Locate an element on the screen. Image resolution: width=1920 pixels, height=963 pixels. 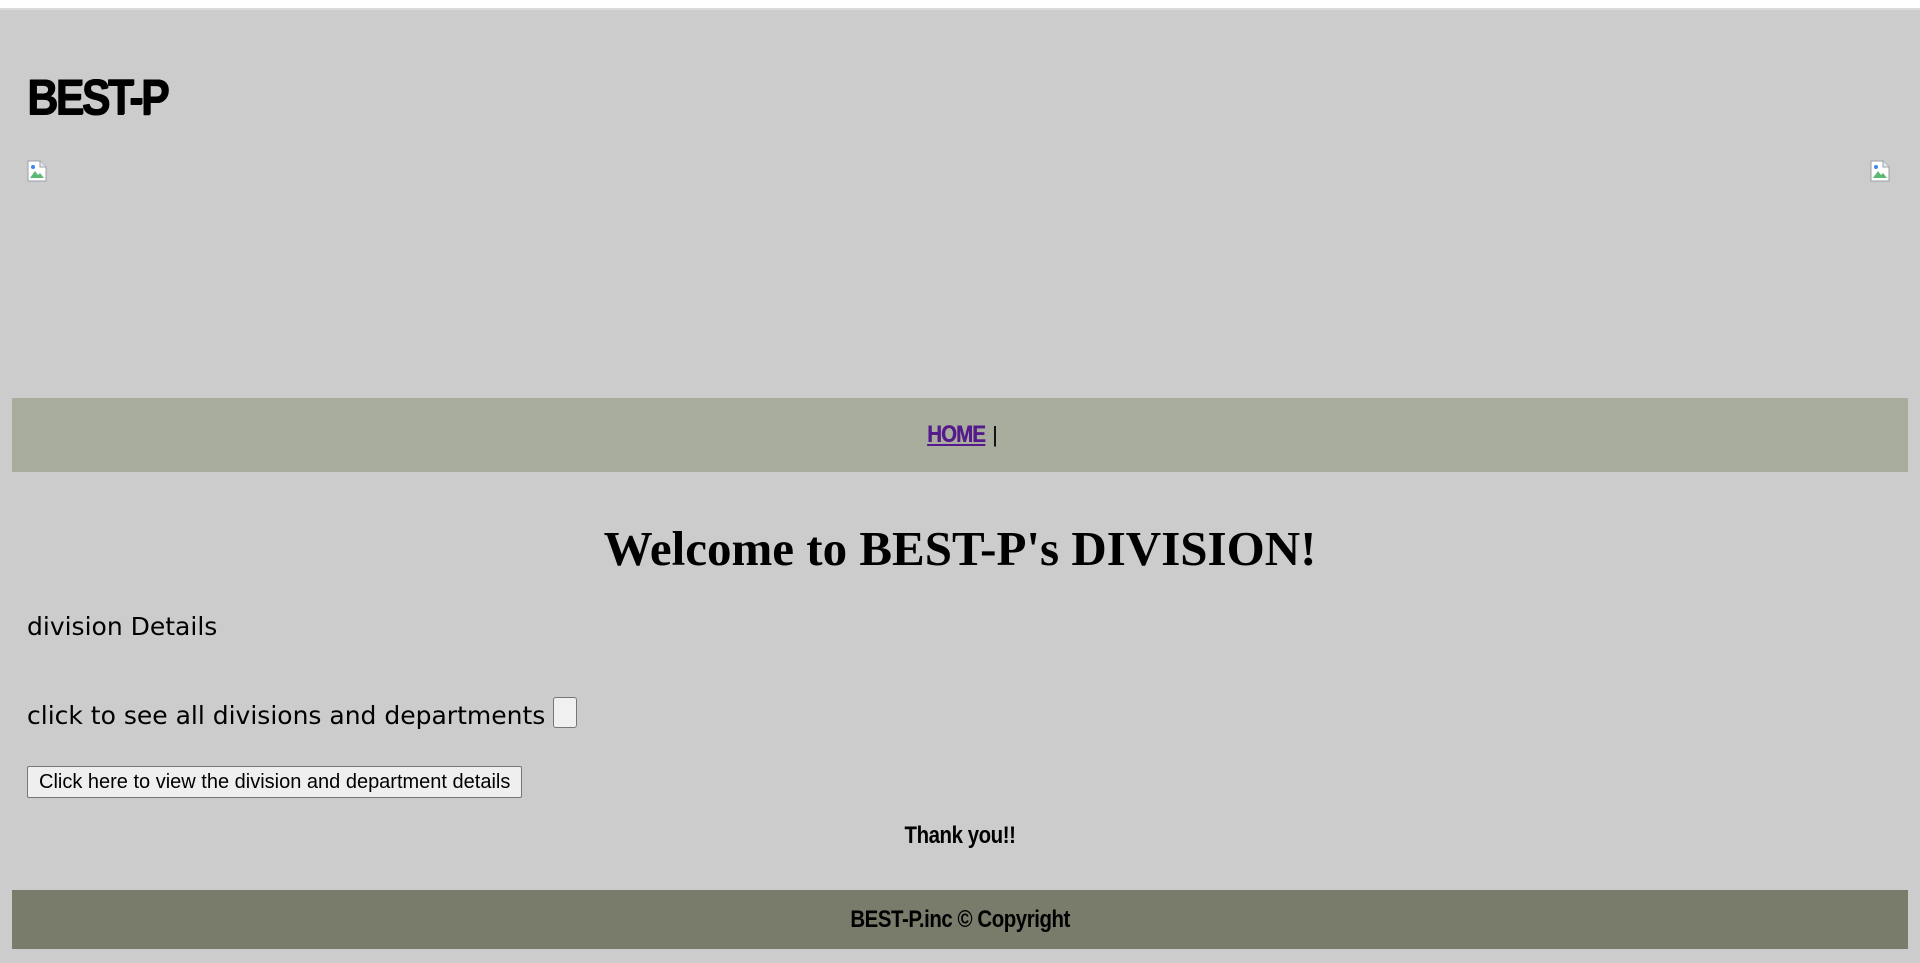
top-border is located at coordinates (960, 5).